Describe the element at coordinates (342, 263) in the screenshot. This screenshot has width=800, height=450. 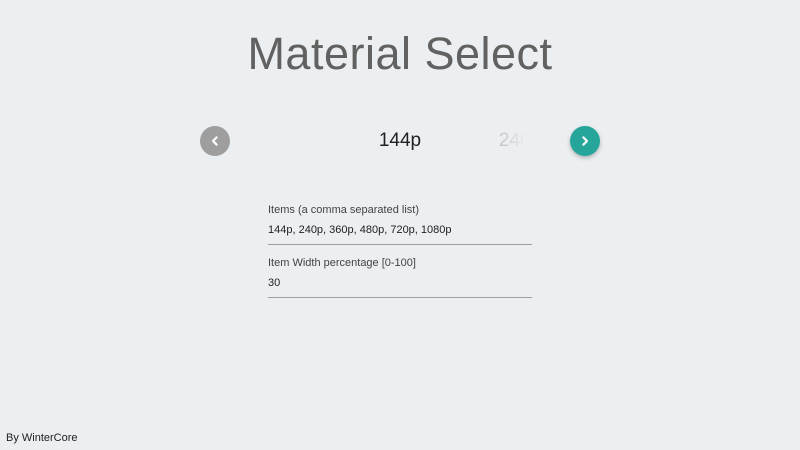
I see `width-field-label: Item Width percentage [0-100]` at that location.